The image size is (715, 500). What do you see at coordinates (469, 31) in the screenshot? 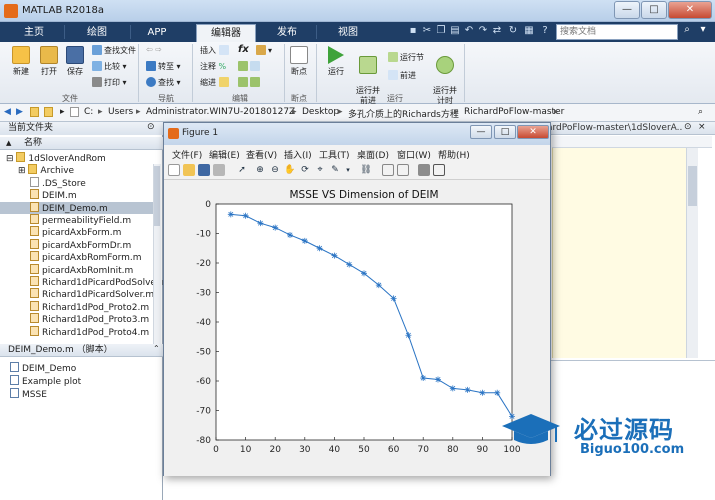
I see `undo-quick-icon: ↶` at bounding box center [469, 31].